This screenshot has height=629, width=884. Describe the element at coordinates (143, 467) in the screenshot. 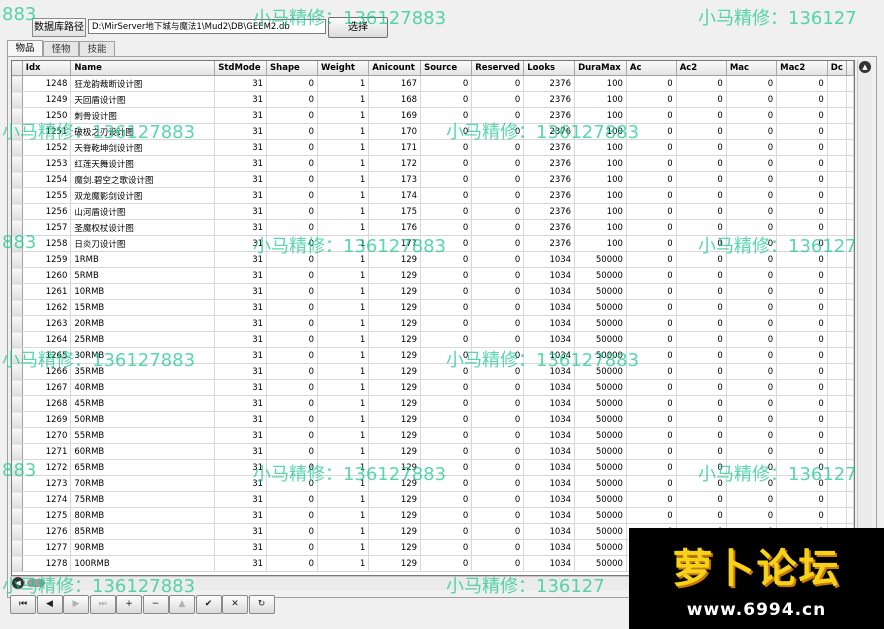

I see `cell-name: 65RMB` at that location.